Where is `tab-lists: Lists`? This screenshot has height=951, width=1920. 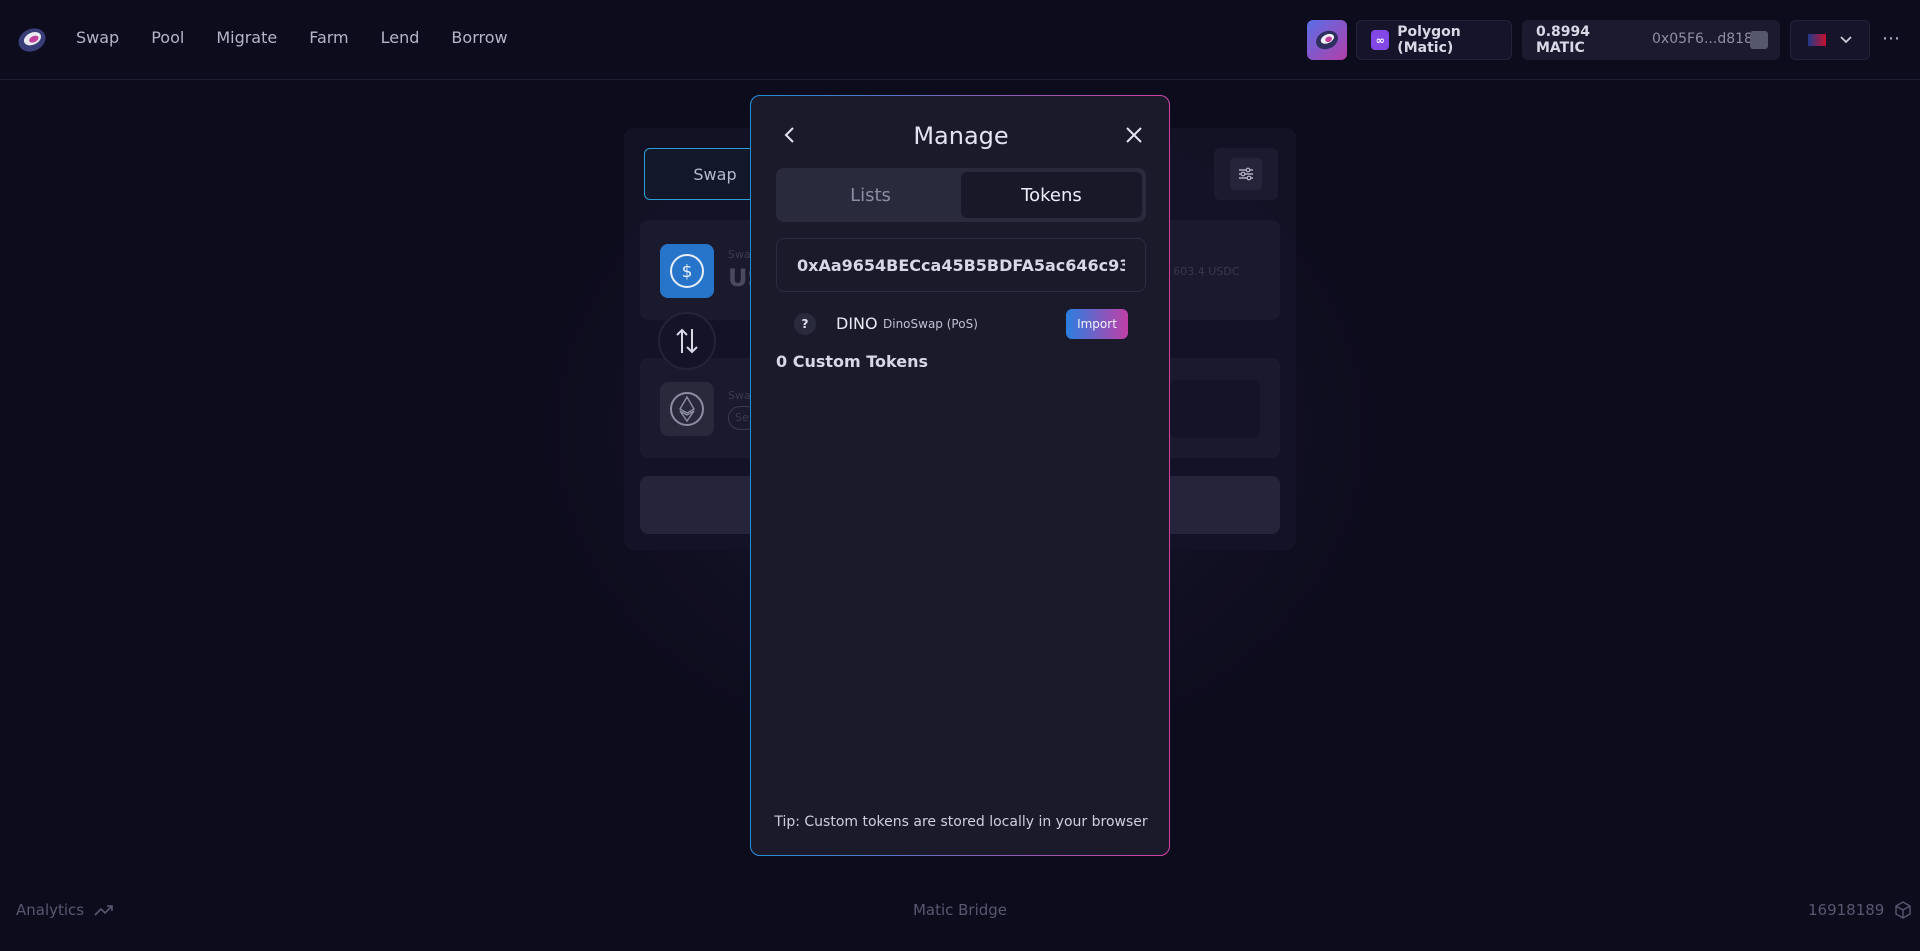 tab-lists: Lists is located at coordinates (870, 195).